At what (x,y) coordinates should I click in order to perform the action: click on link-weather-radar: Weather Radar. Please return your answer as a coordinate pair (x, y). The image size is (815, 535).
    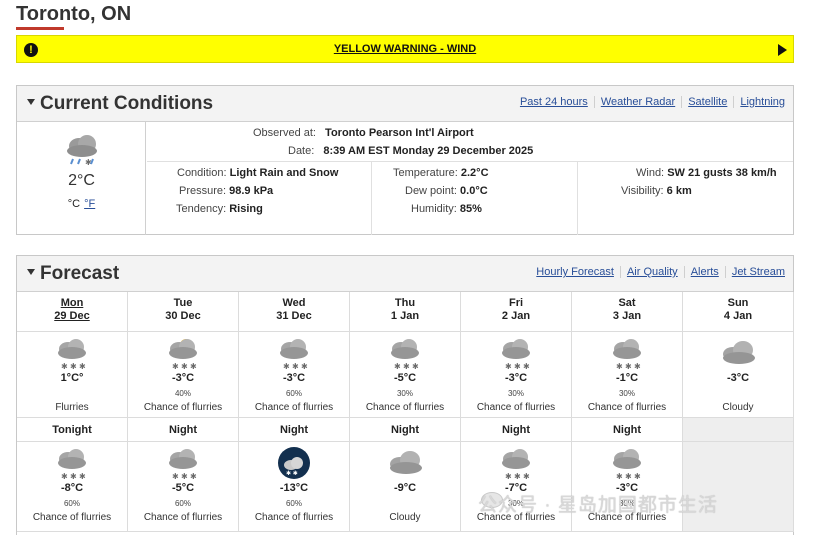
    Looking at the image, I should click on (639, 102).